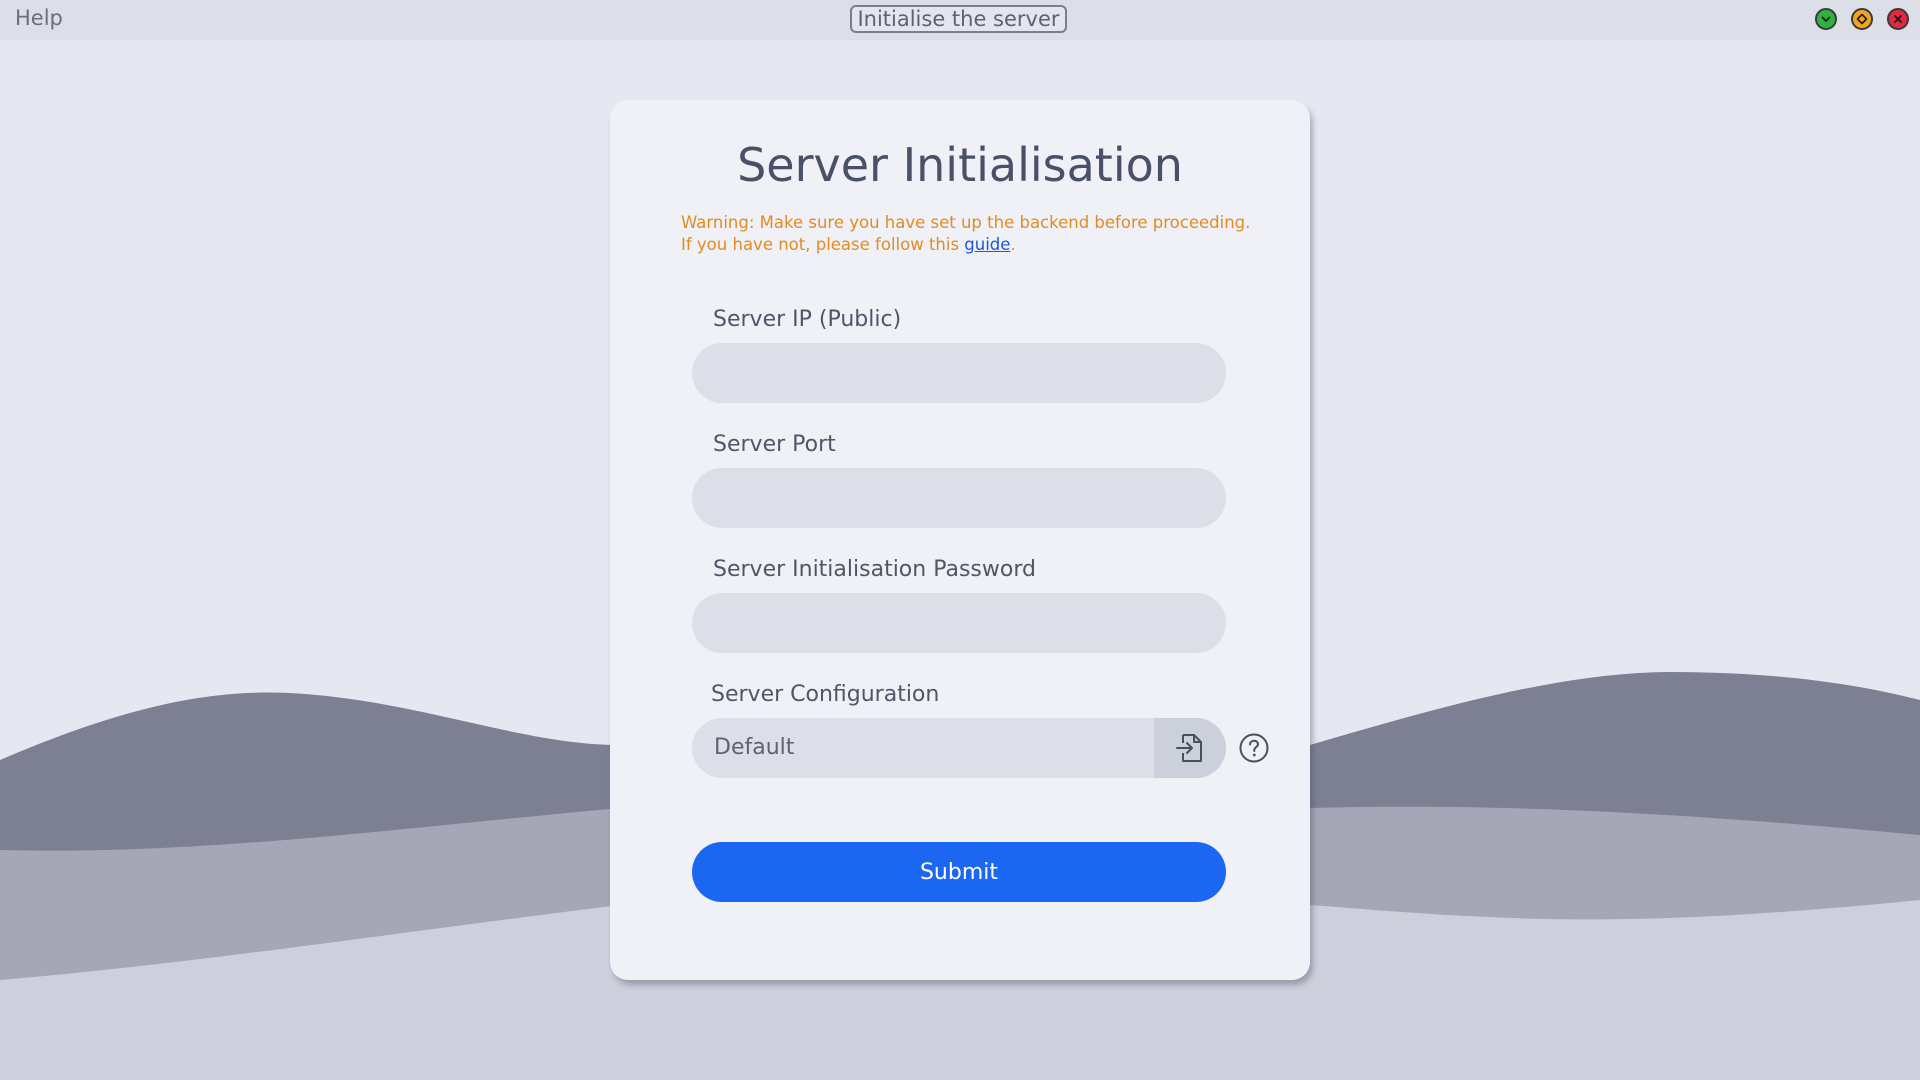 This screenshot has height=1080, width=1920. I want to click on close-icon, so click(1898, 19).